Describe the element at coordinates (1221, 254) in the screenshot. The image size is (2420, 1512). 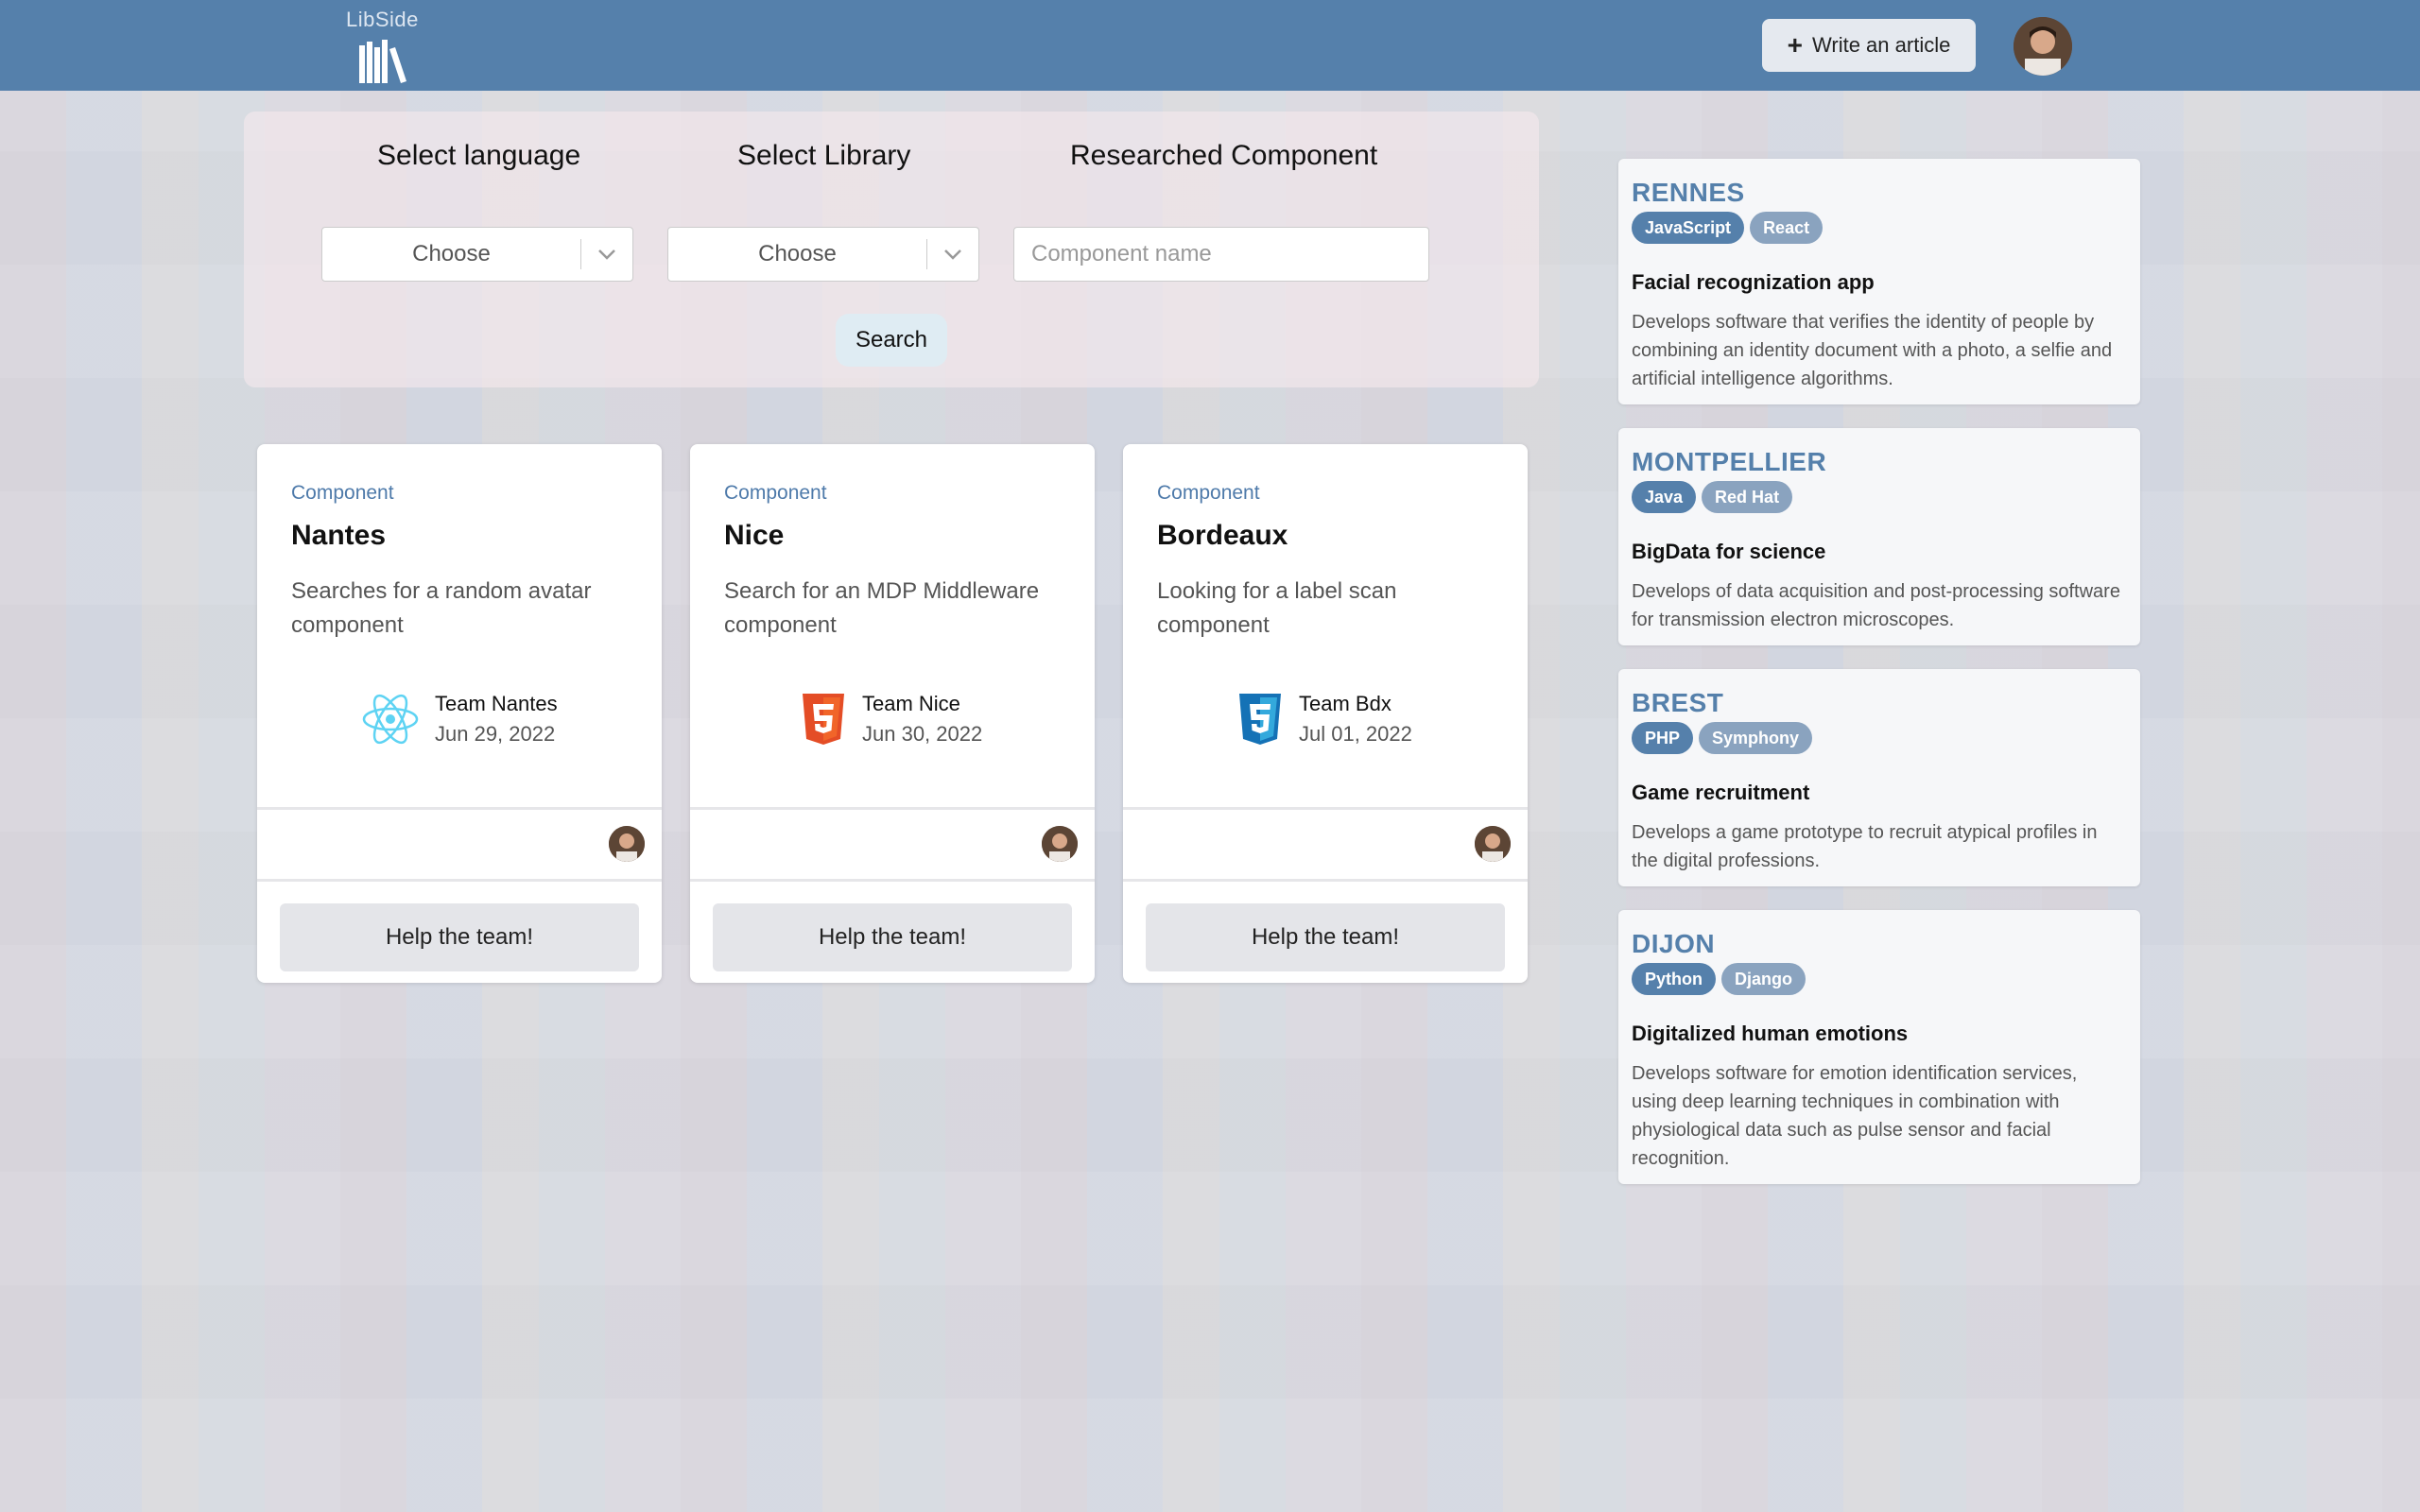
I see `component-name-input` at that location.